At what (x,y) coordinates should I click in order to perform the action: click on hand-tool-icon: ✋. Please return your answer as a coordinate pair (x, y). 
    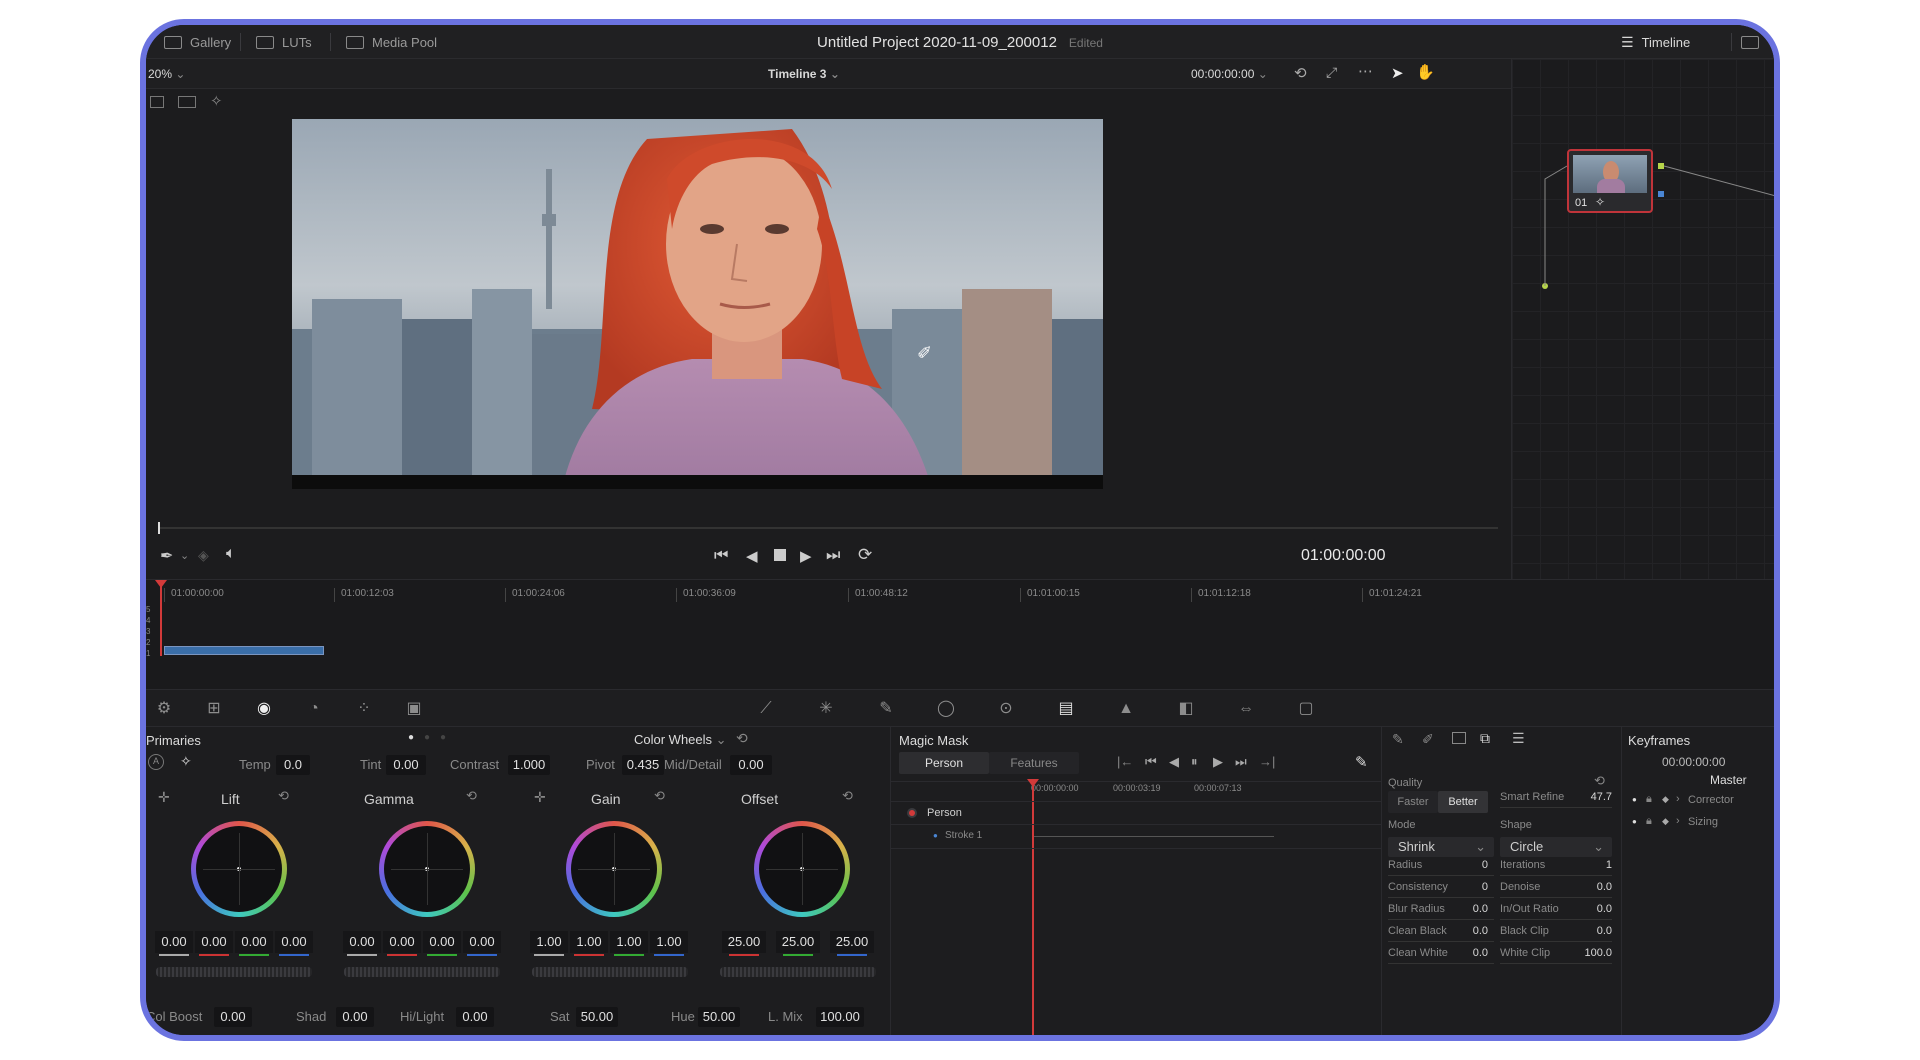
    Looking at the image, I should click on (1425, 72).